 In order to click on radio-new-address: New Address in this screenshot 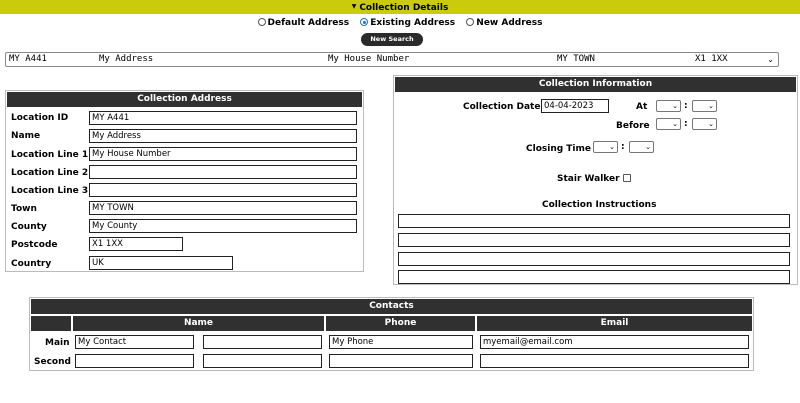, I will do `click(504, 23)`.